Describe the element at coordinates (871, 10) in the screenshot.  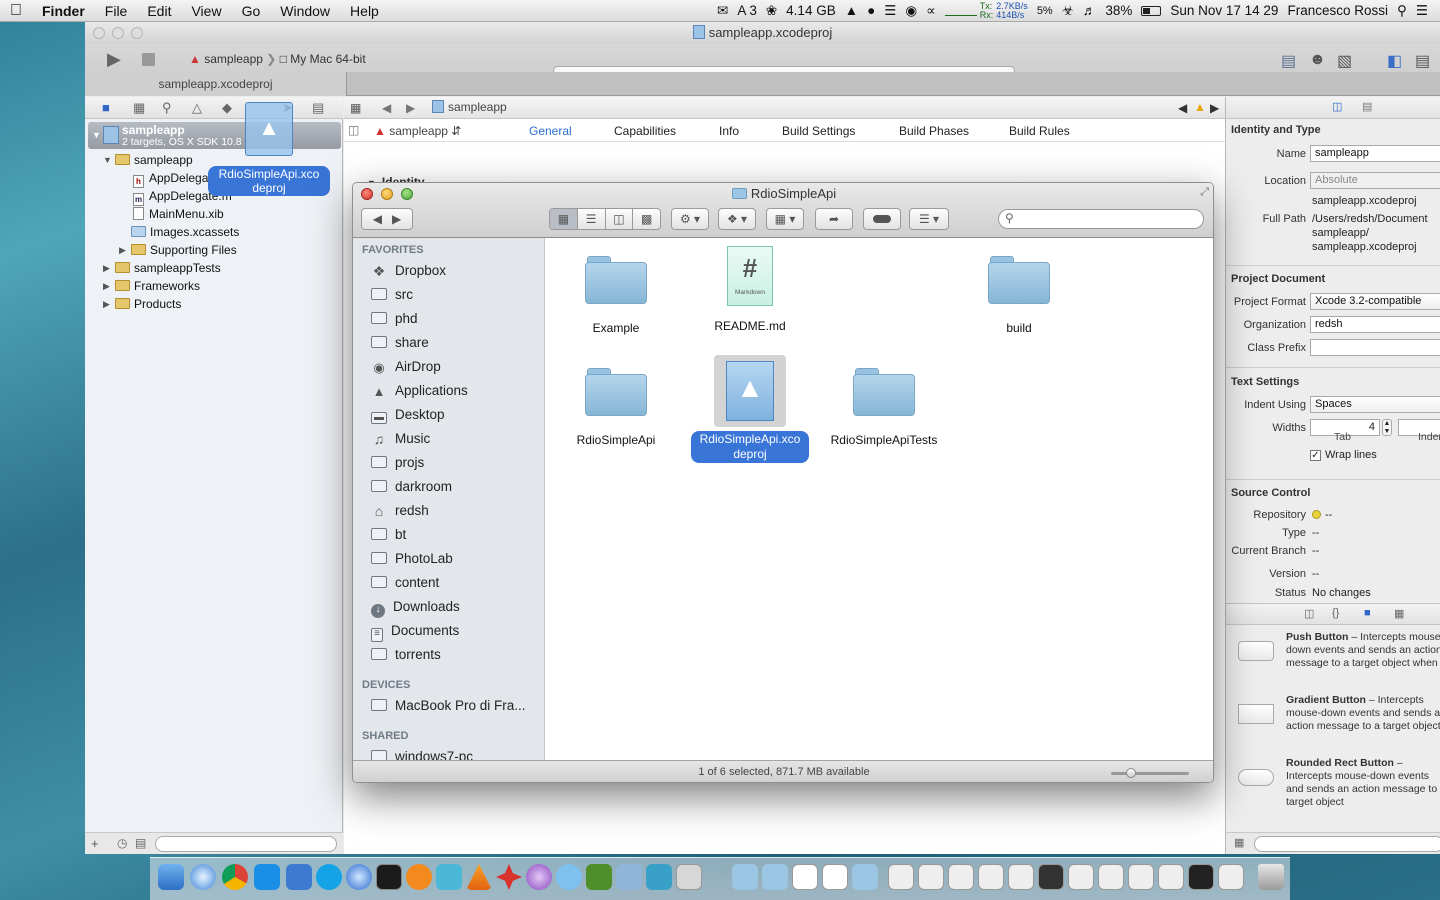
I see `dropbox-icon: ●` at that location.